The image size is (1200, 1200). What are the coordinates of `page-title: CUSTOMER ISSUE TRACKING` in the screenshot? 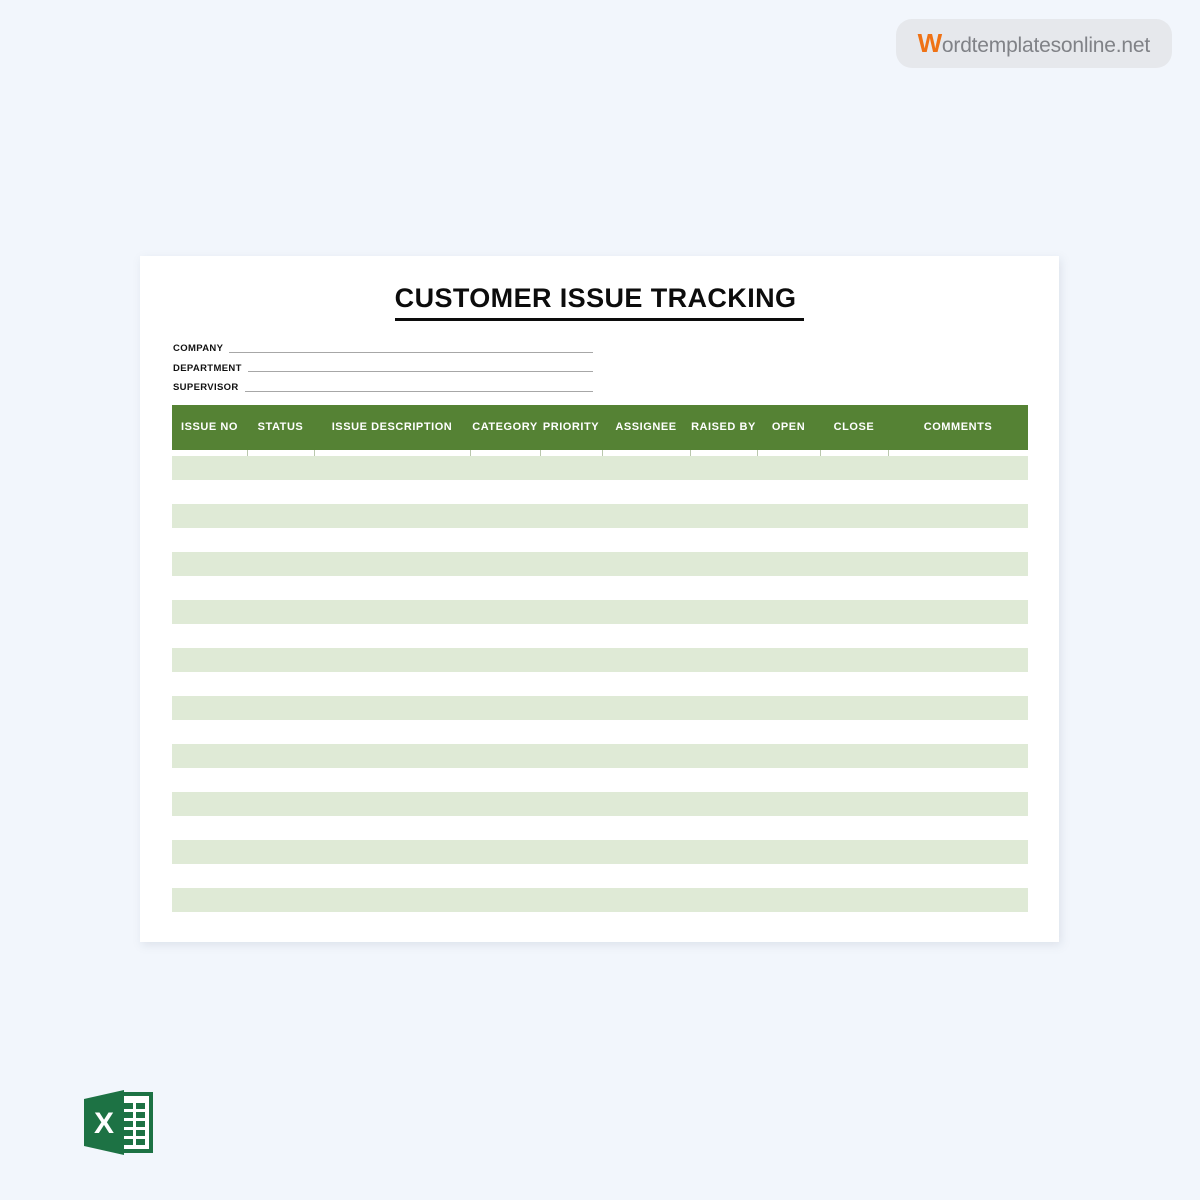 It's located at (599, 302).